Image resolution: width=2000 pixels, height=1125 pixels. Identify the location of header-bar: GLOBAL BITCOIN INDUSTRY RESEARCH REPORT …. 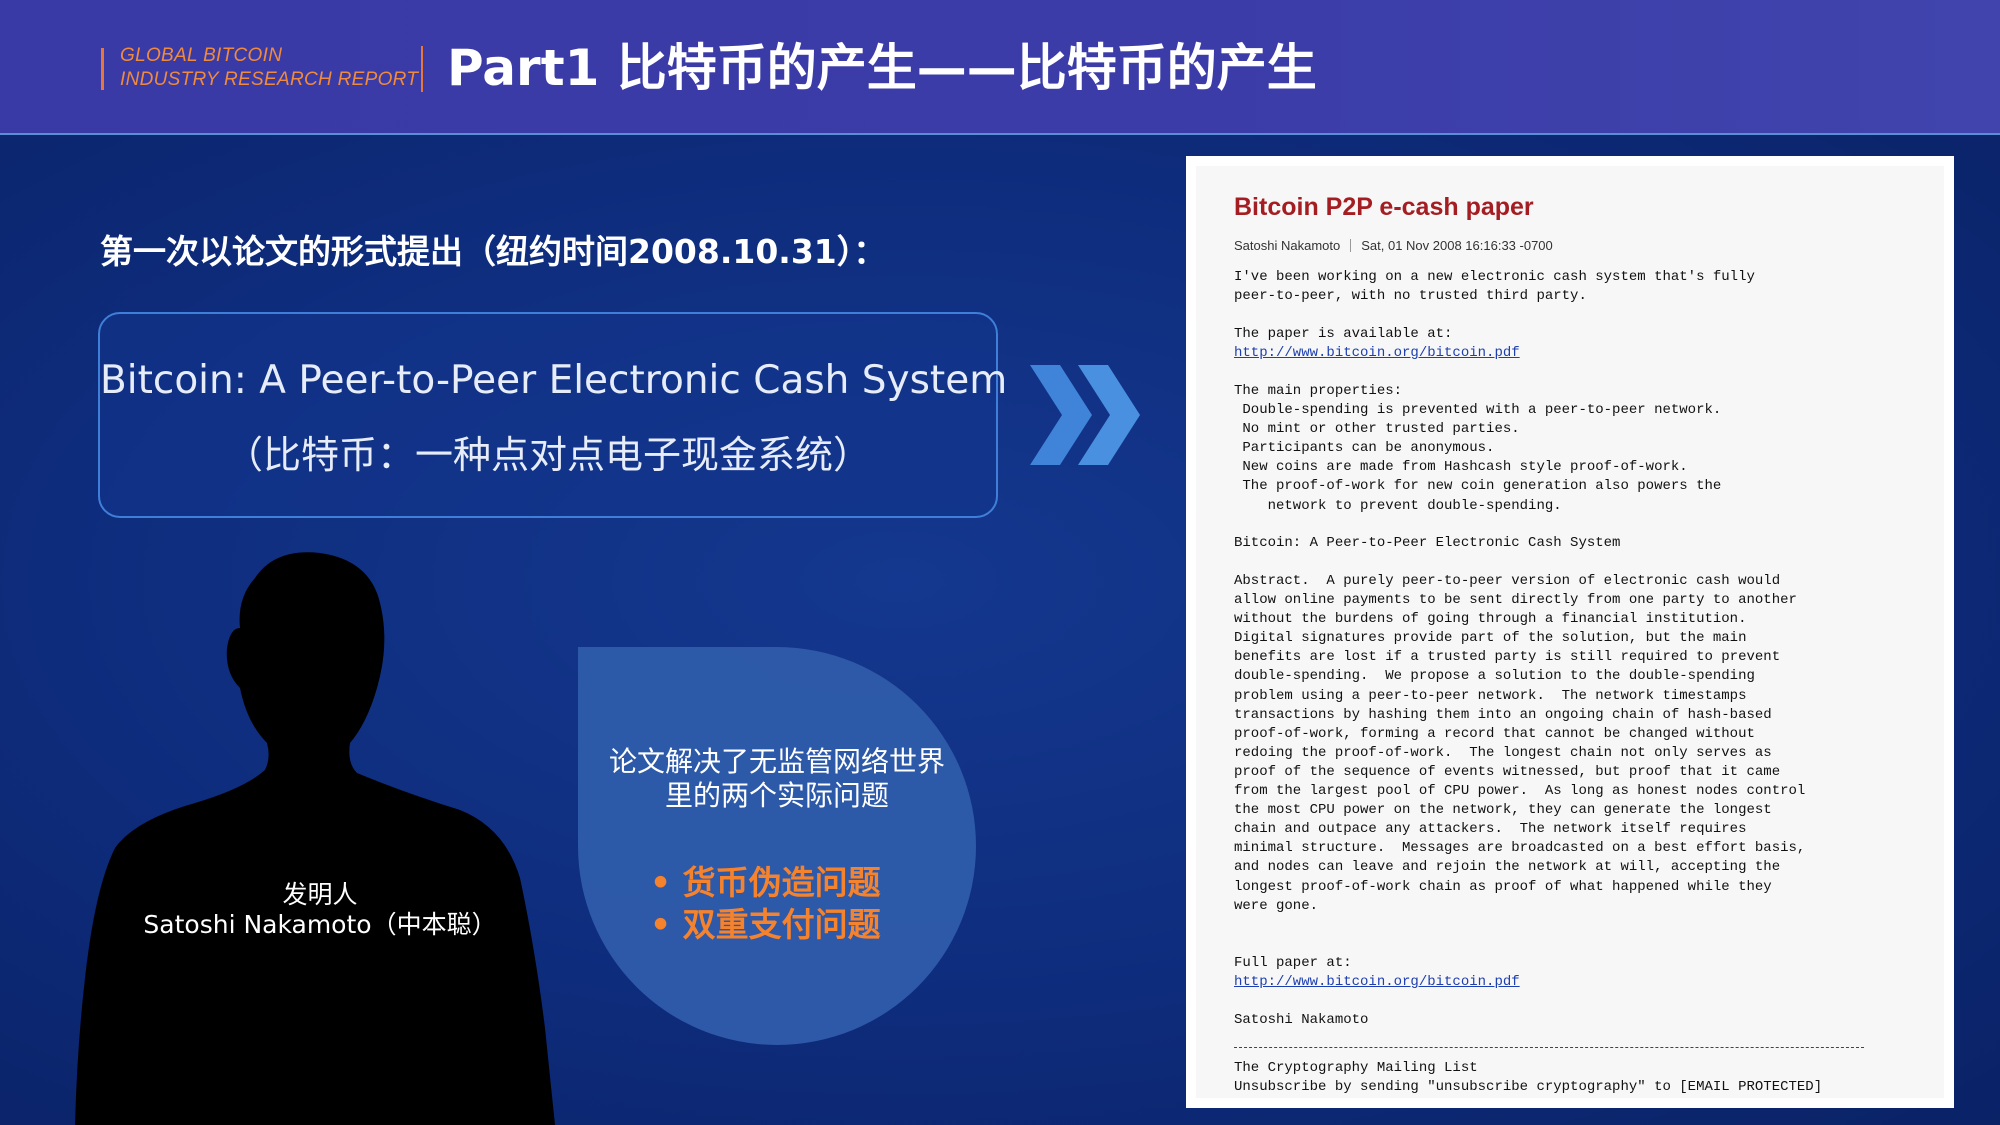
(1000, 67).